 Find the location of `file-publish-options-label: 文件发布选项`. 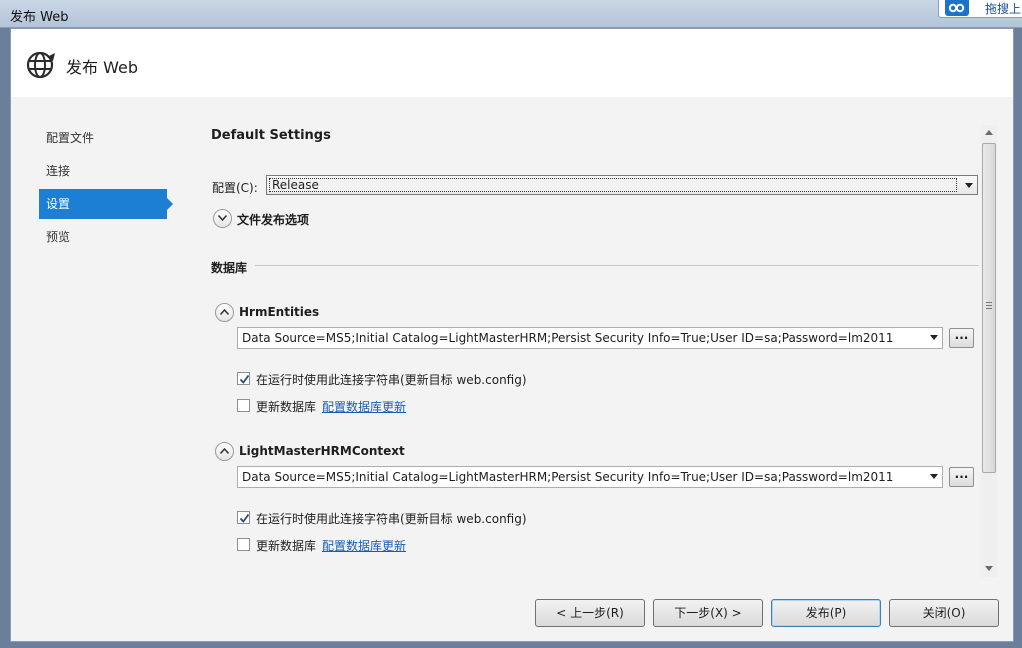

file-publish-options-label: 文件发布选项 is located at coordinates (273, 220).